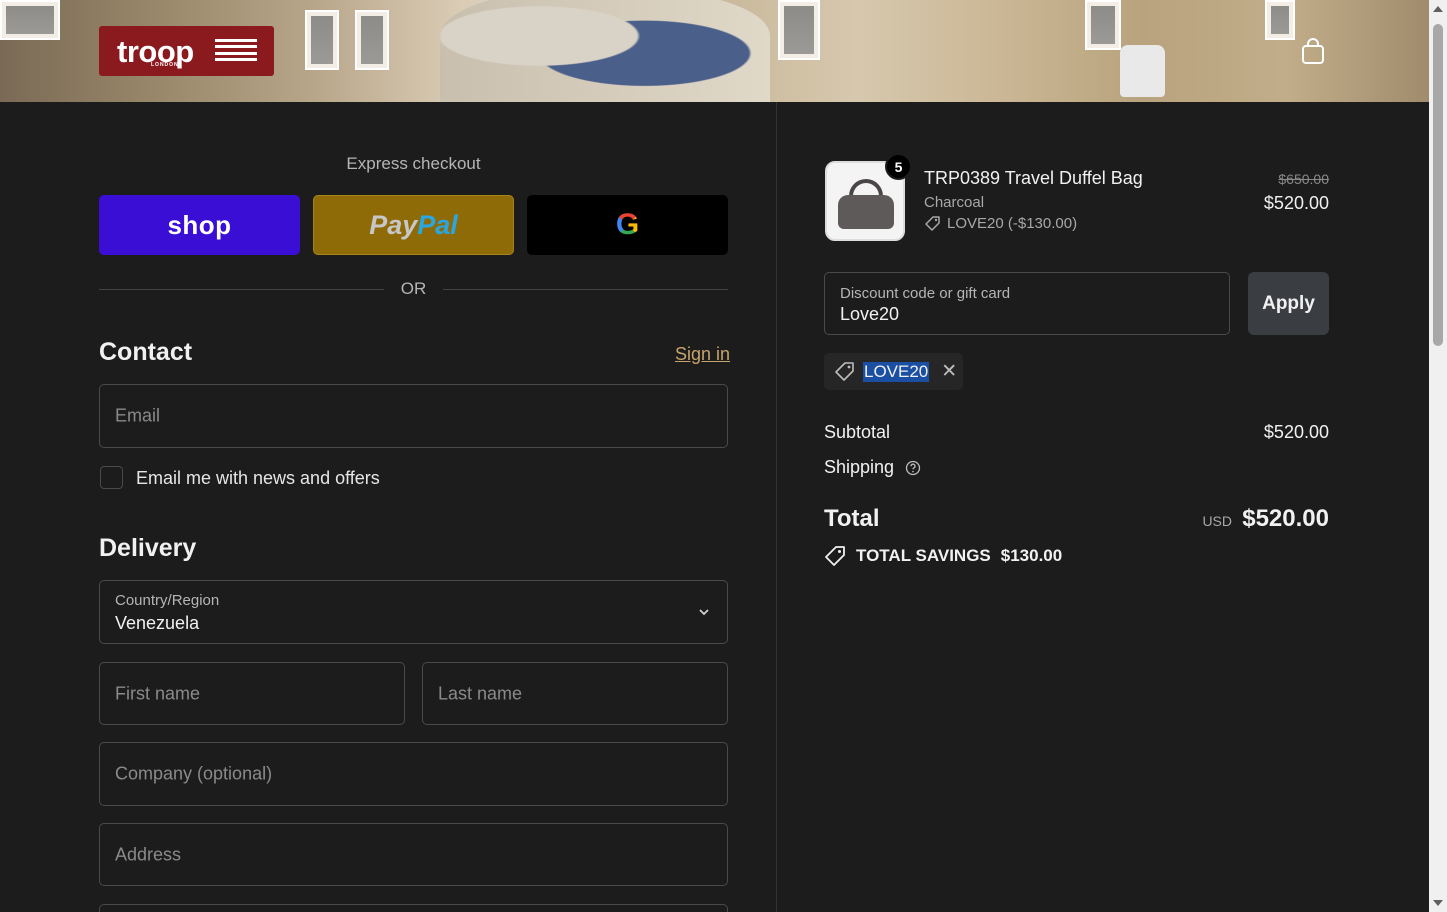 This screenshot has height=912, width=1447. What do you see at coordinates (413, 416) in the screenshot?
I see `email-field: Email` at bounding box center [413, 416].